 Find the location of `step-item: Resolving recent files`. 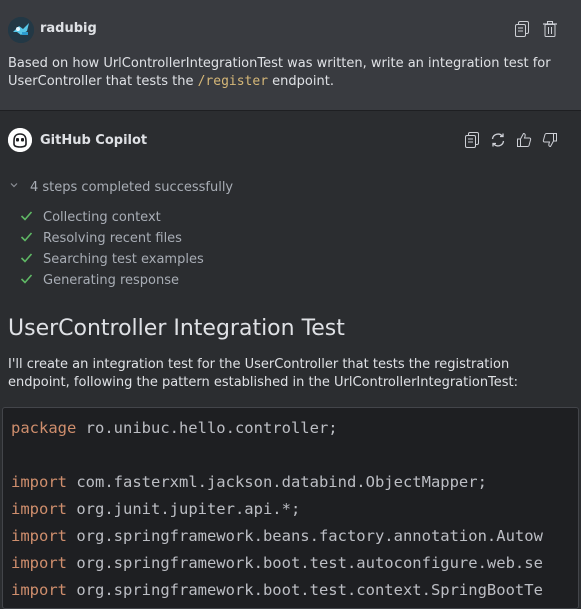

step-item: Resolving recent files is located at coordinates (112, 238).